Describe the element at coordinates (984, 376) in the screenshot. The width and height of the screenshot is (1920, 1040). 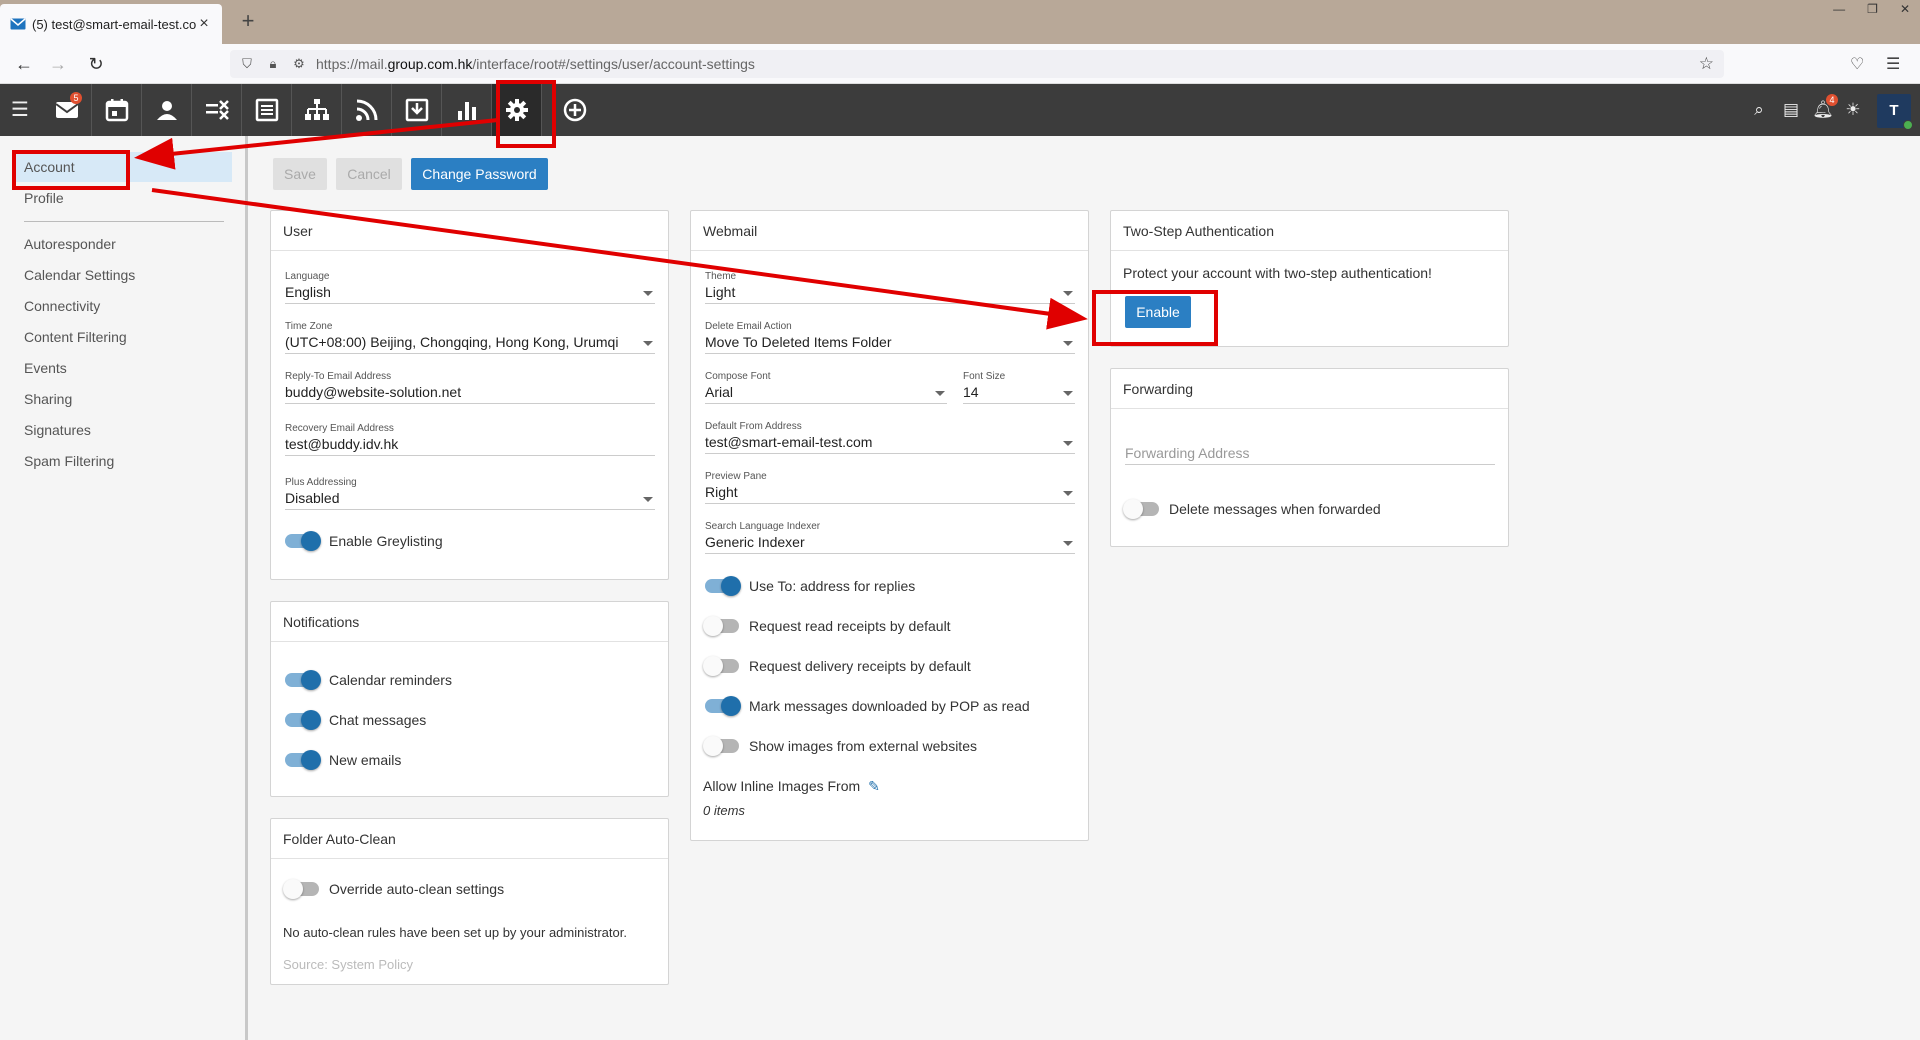
I see `font-size-label: Font Size` at that location.